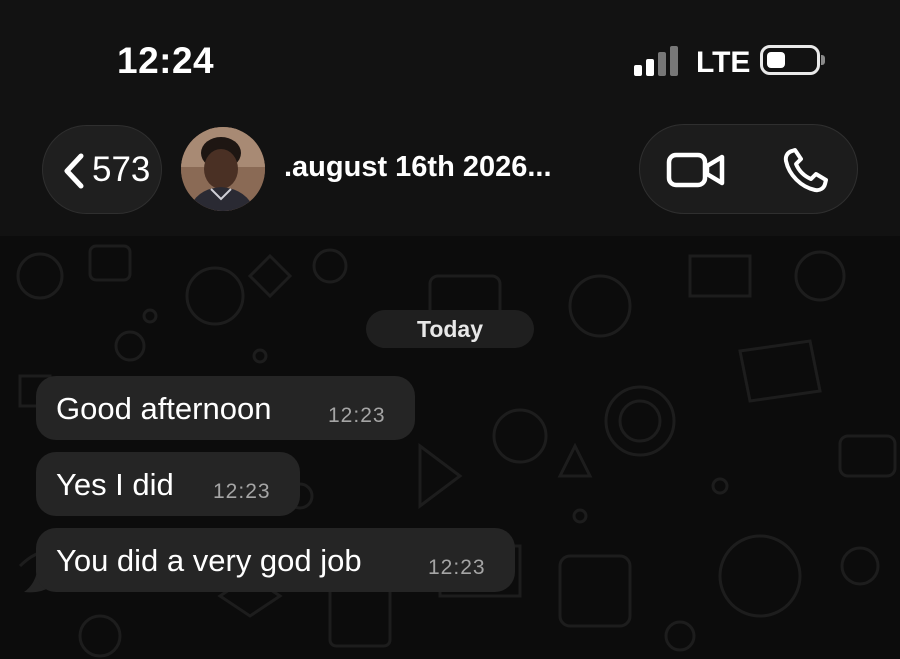 The image size is (900, 659). What do you see at coordinates (74, 171) in the screenshot?
I see `chevron-left-icon` at bounding box center [74, 171].